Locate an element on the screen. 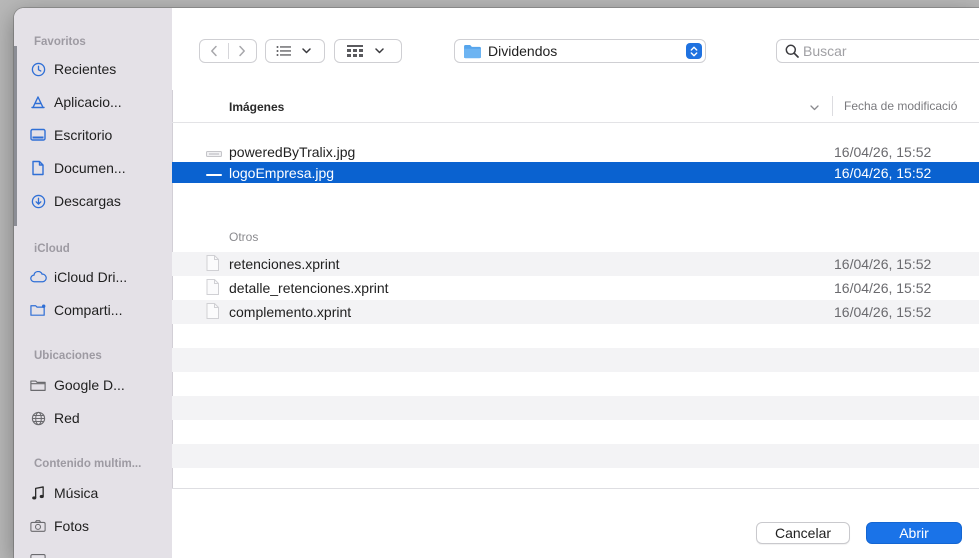 The image size is (979, 558). document-icon is located at coordinates (38, 168).